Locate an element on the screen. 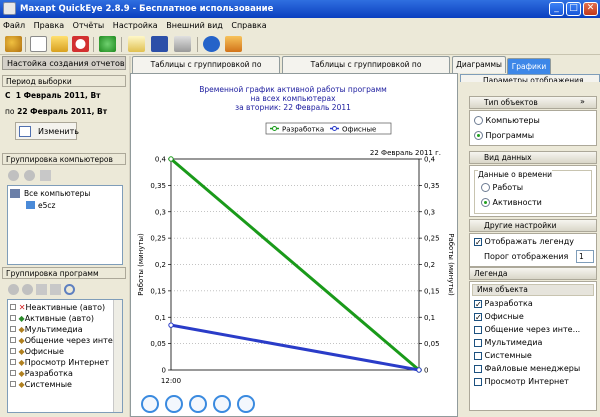 This screenshot has width=600, height=417. other-settings-header: Другие настройки is located at coordinates (533, 225).